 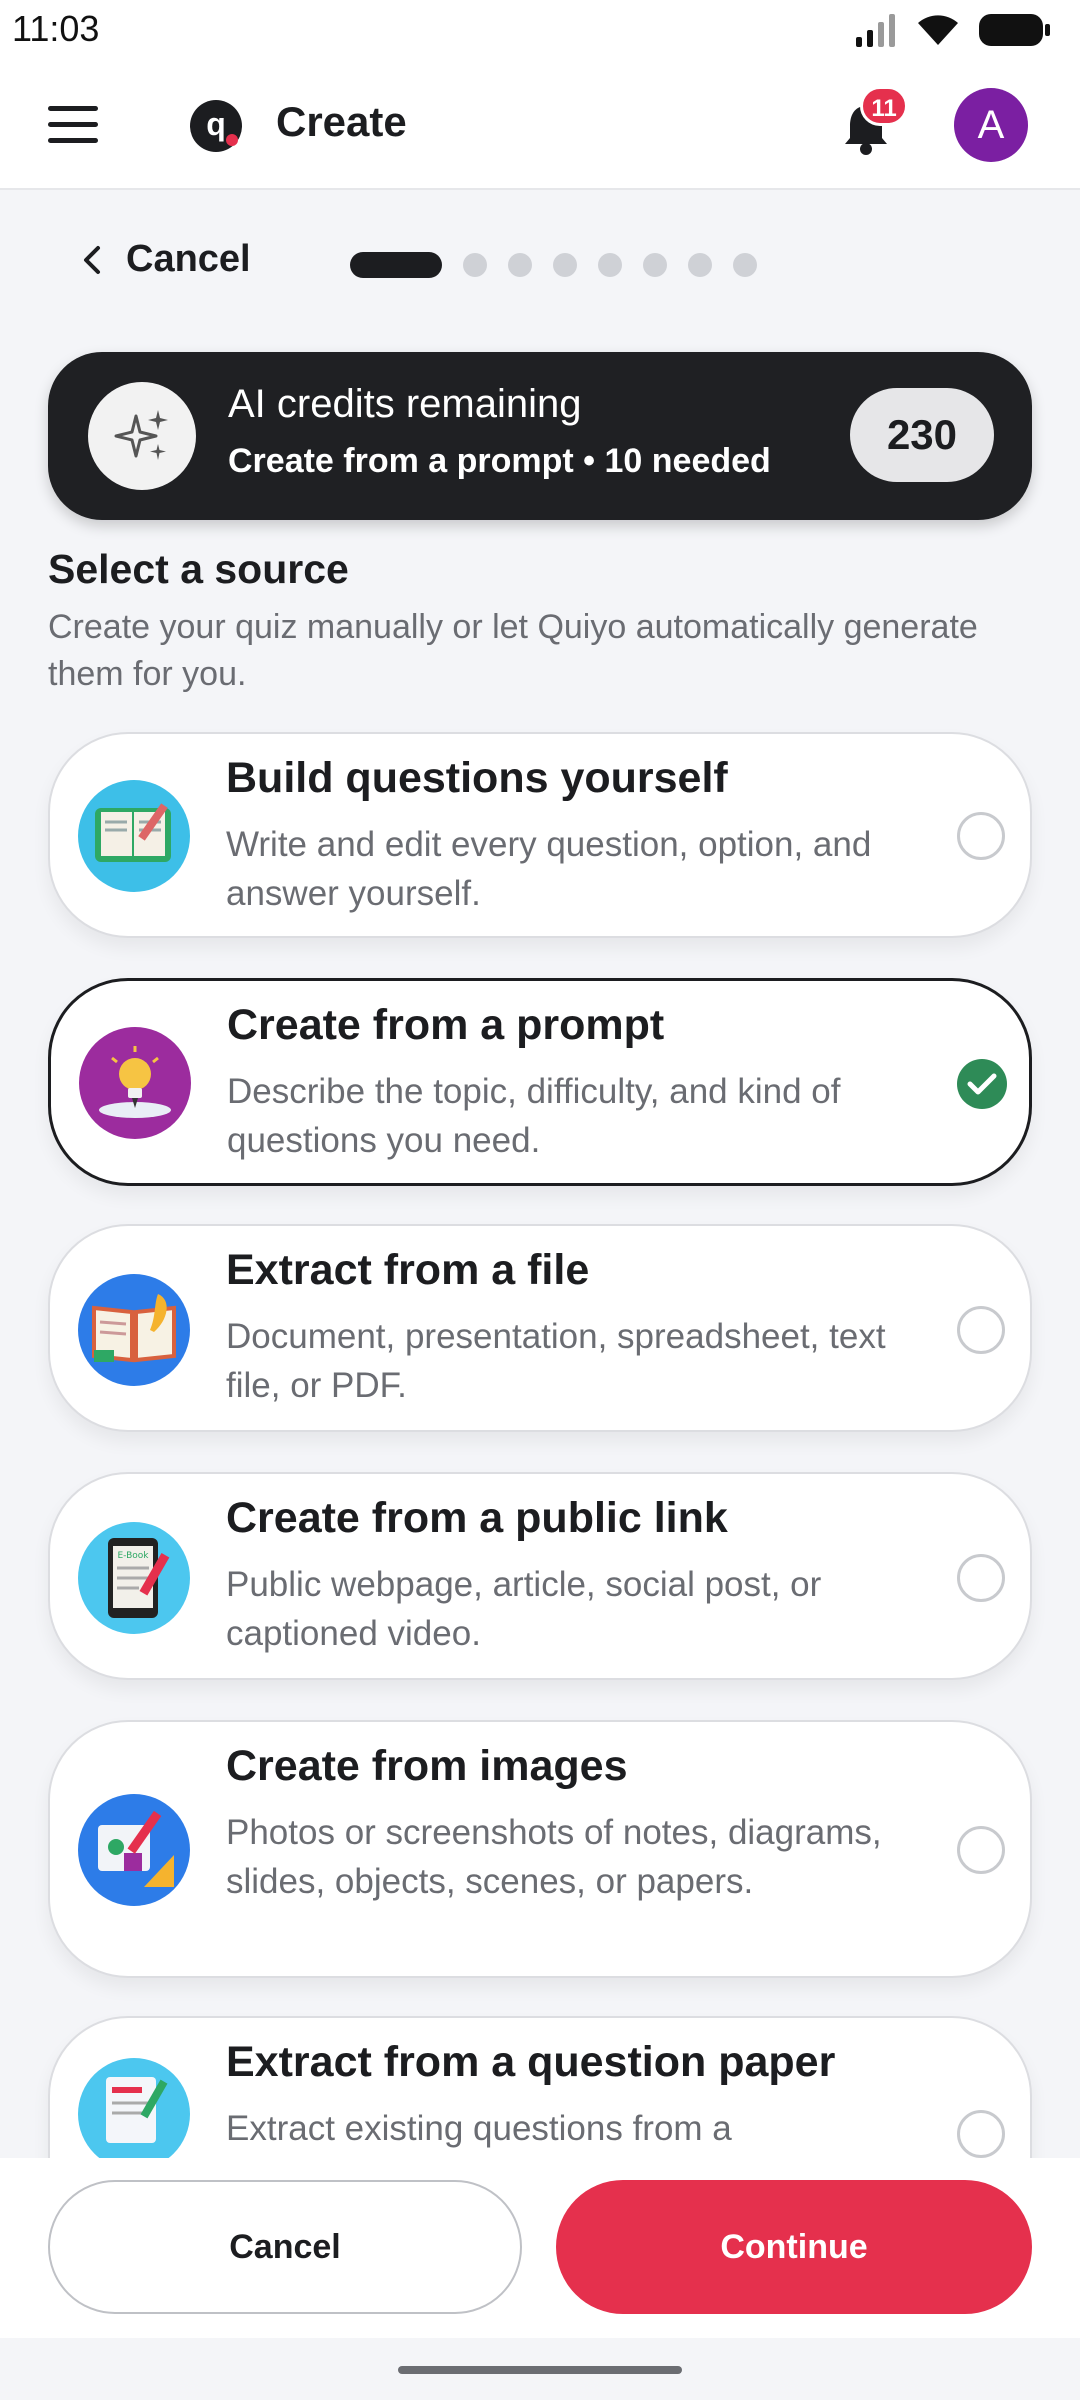 I want to click on app-header: q Create 11 A, so click(x=540, y=126).